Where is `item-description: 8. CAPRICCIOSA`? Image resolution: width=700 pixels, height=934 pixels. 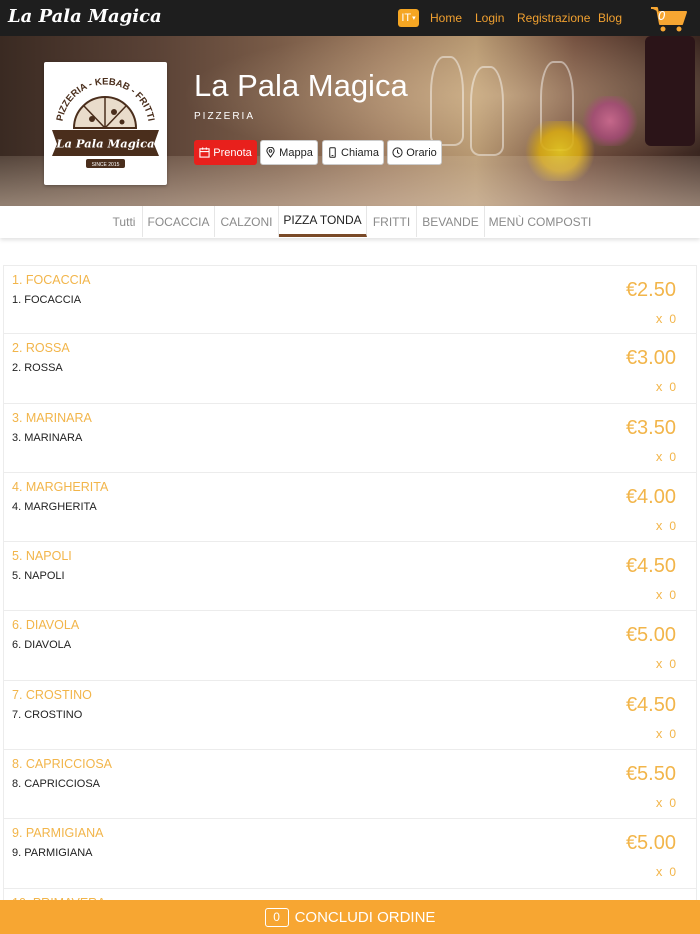
item-description: 8. CAPRICCIOSA is located at coordinates (56, 784).